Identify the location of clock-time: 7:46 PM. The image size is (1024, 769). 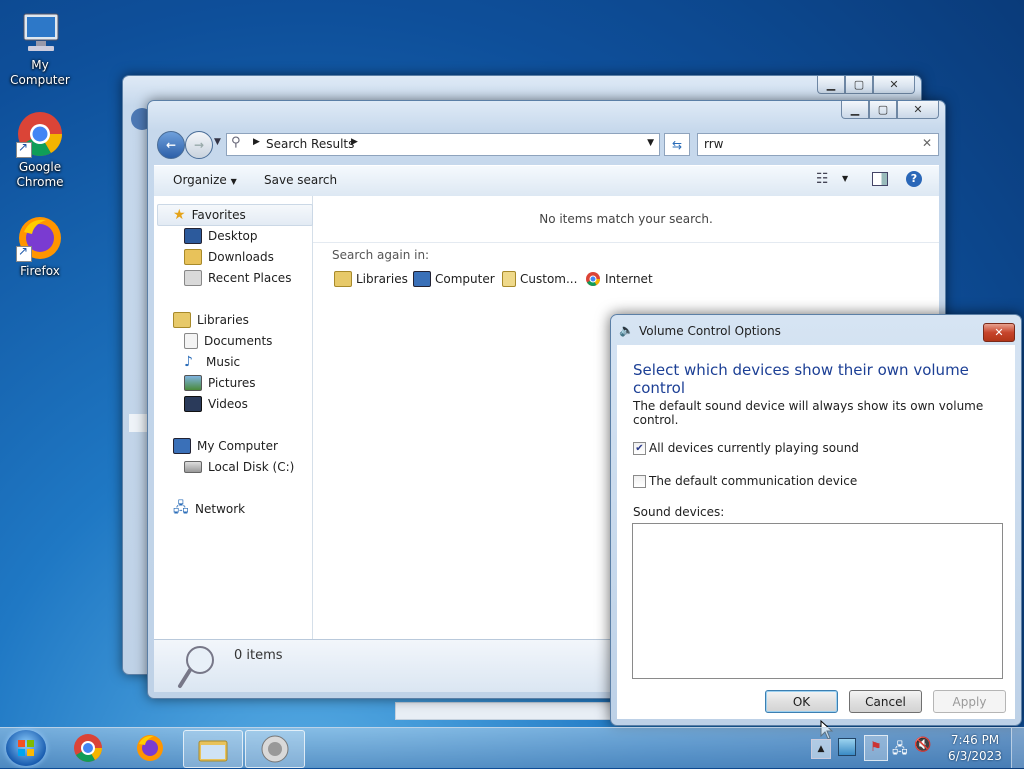
(975, 740).